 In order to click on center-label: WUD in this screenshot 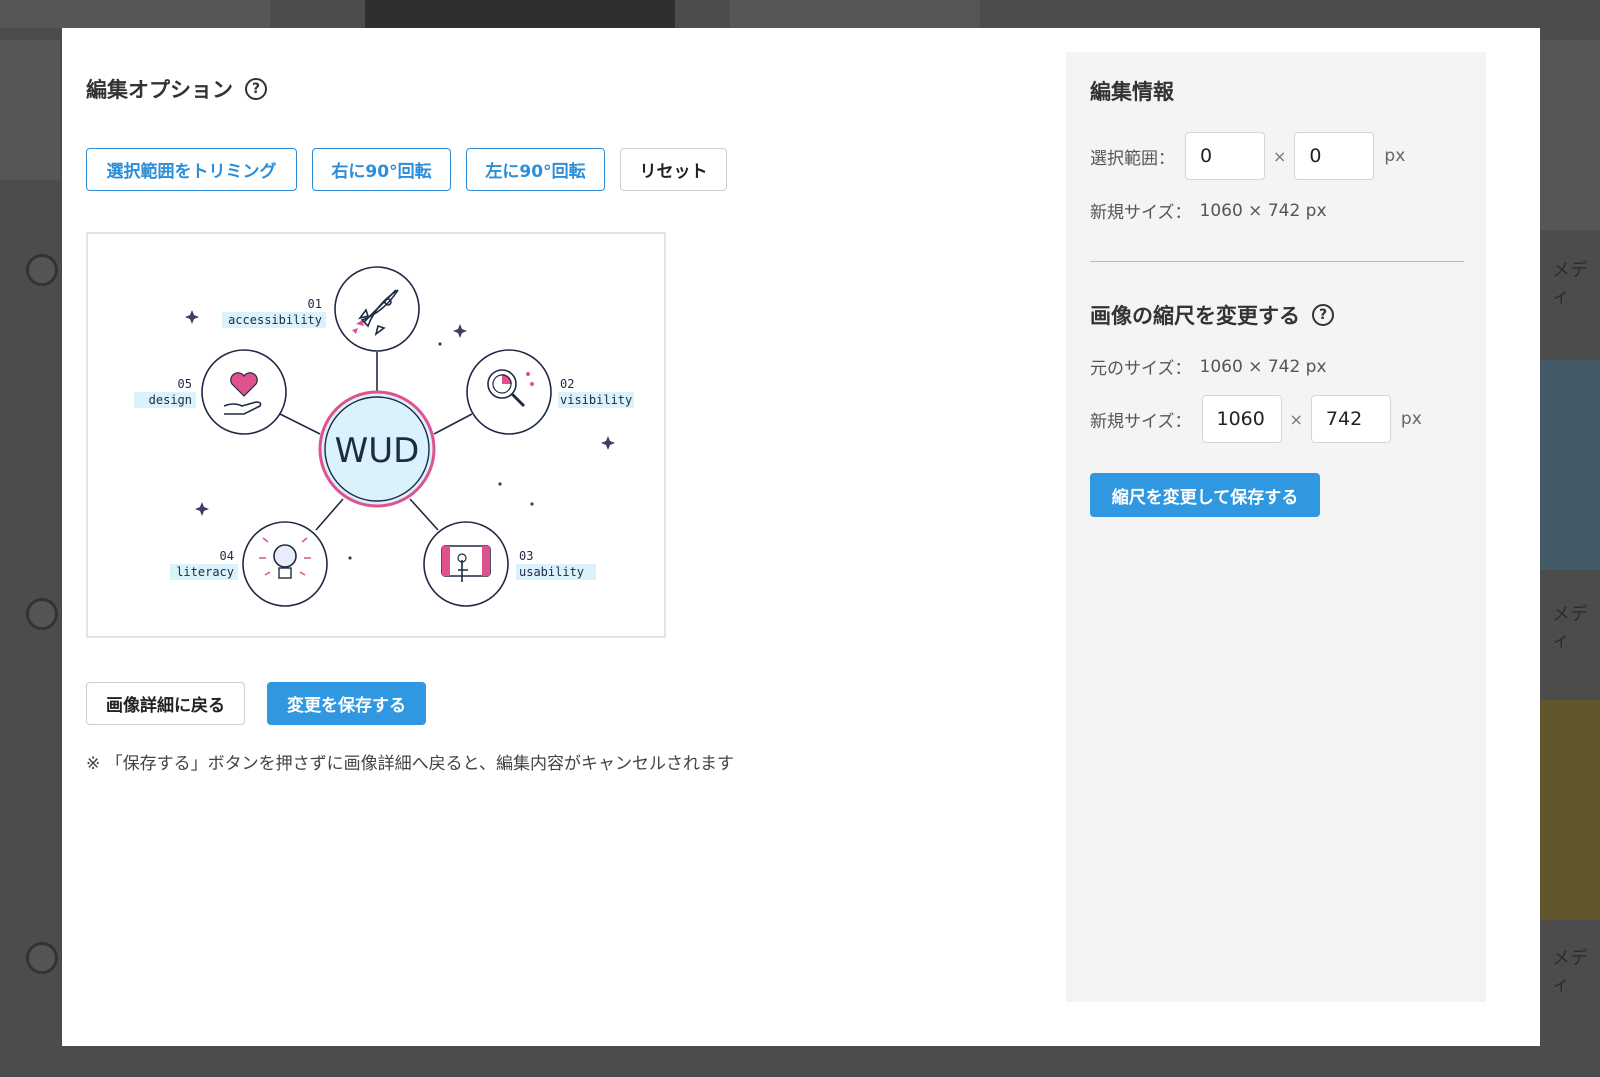, I will do `click(377, 451)`.